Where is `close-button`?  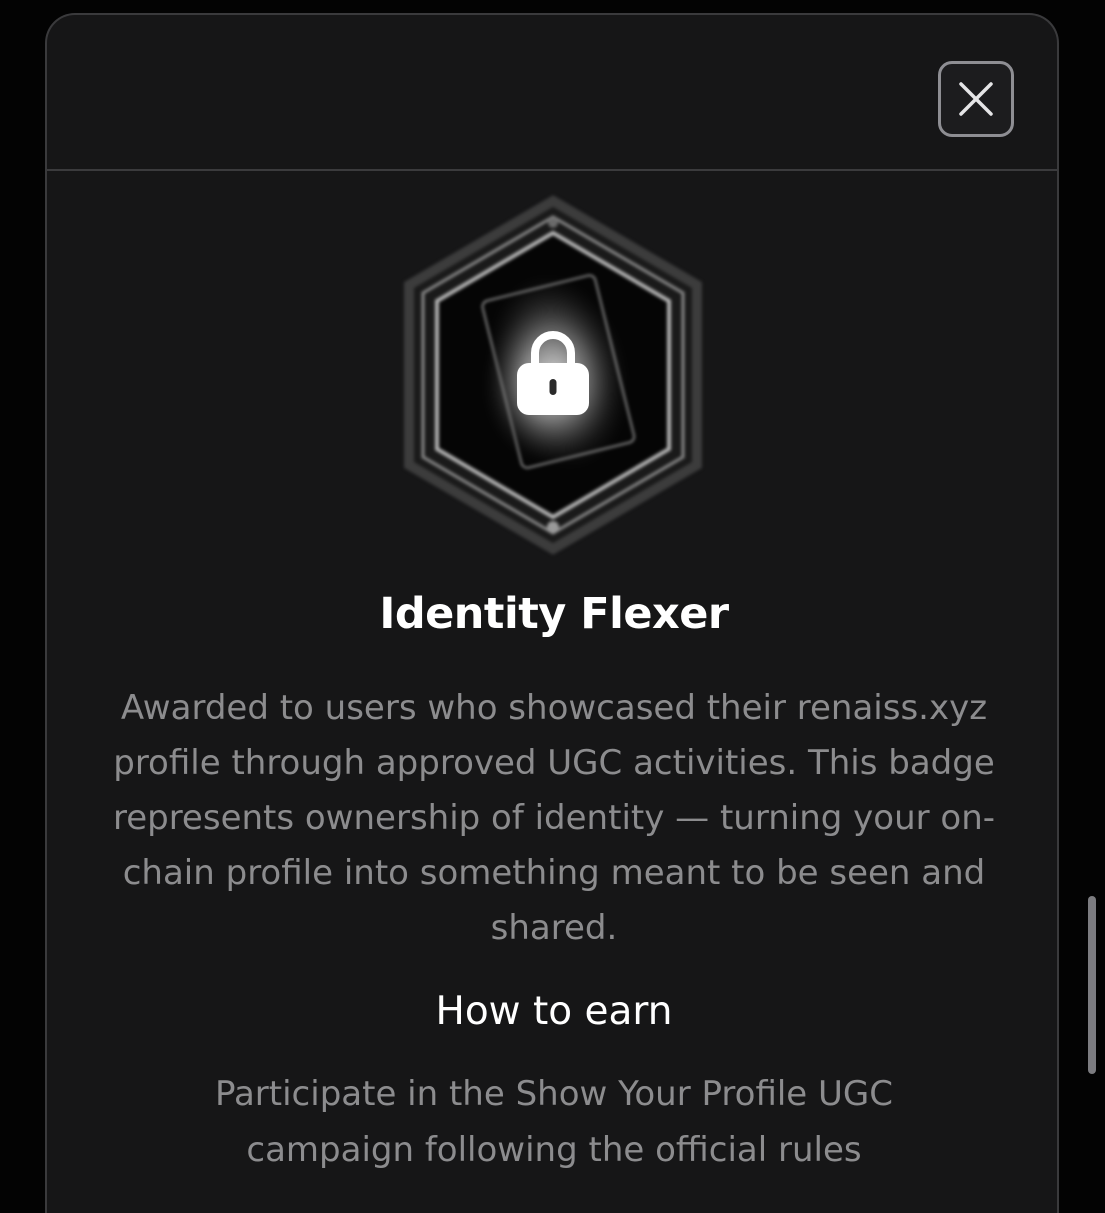 close-button is located at coordinates (976, 99).